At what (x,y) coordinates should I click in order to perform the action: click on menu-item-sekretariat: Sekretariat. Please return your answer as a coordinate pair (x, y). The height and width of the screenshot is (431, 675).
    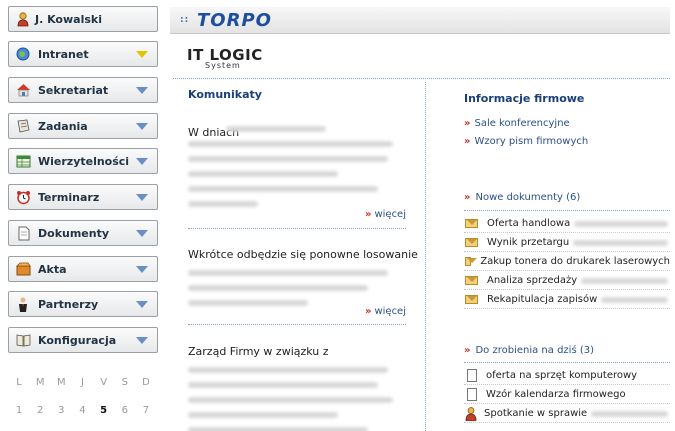
    Looking at the image, I should click on (83, 90).